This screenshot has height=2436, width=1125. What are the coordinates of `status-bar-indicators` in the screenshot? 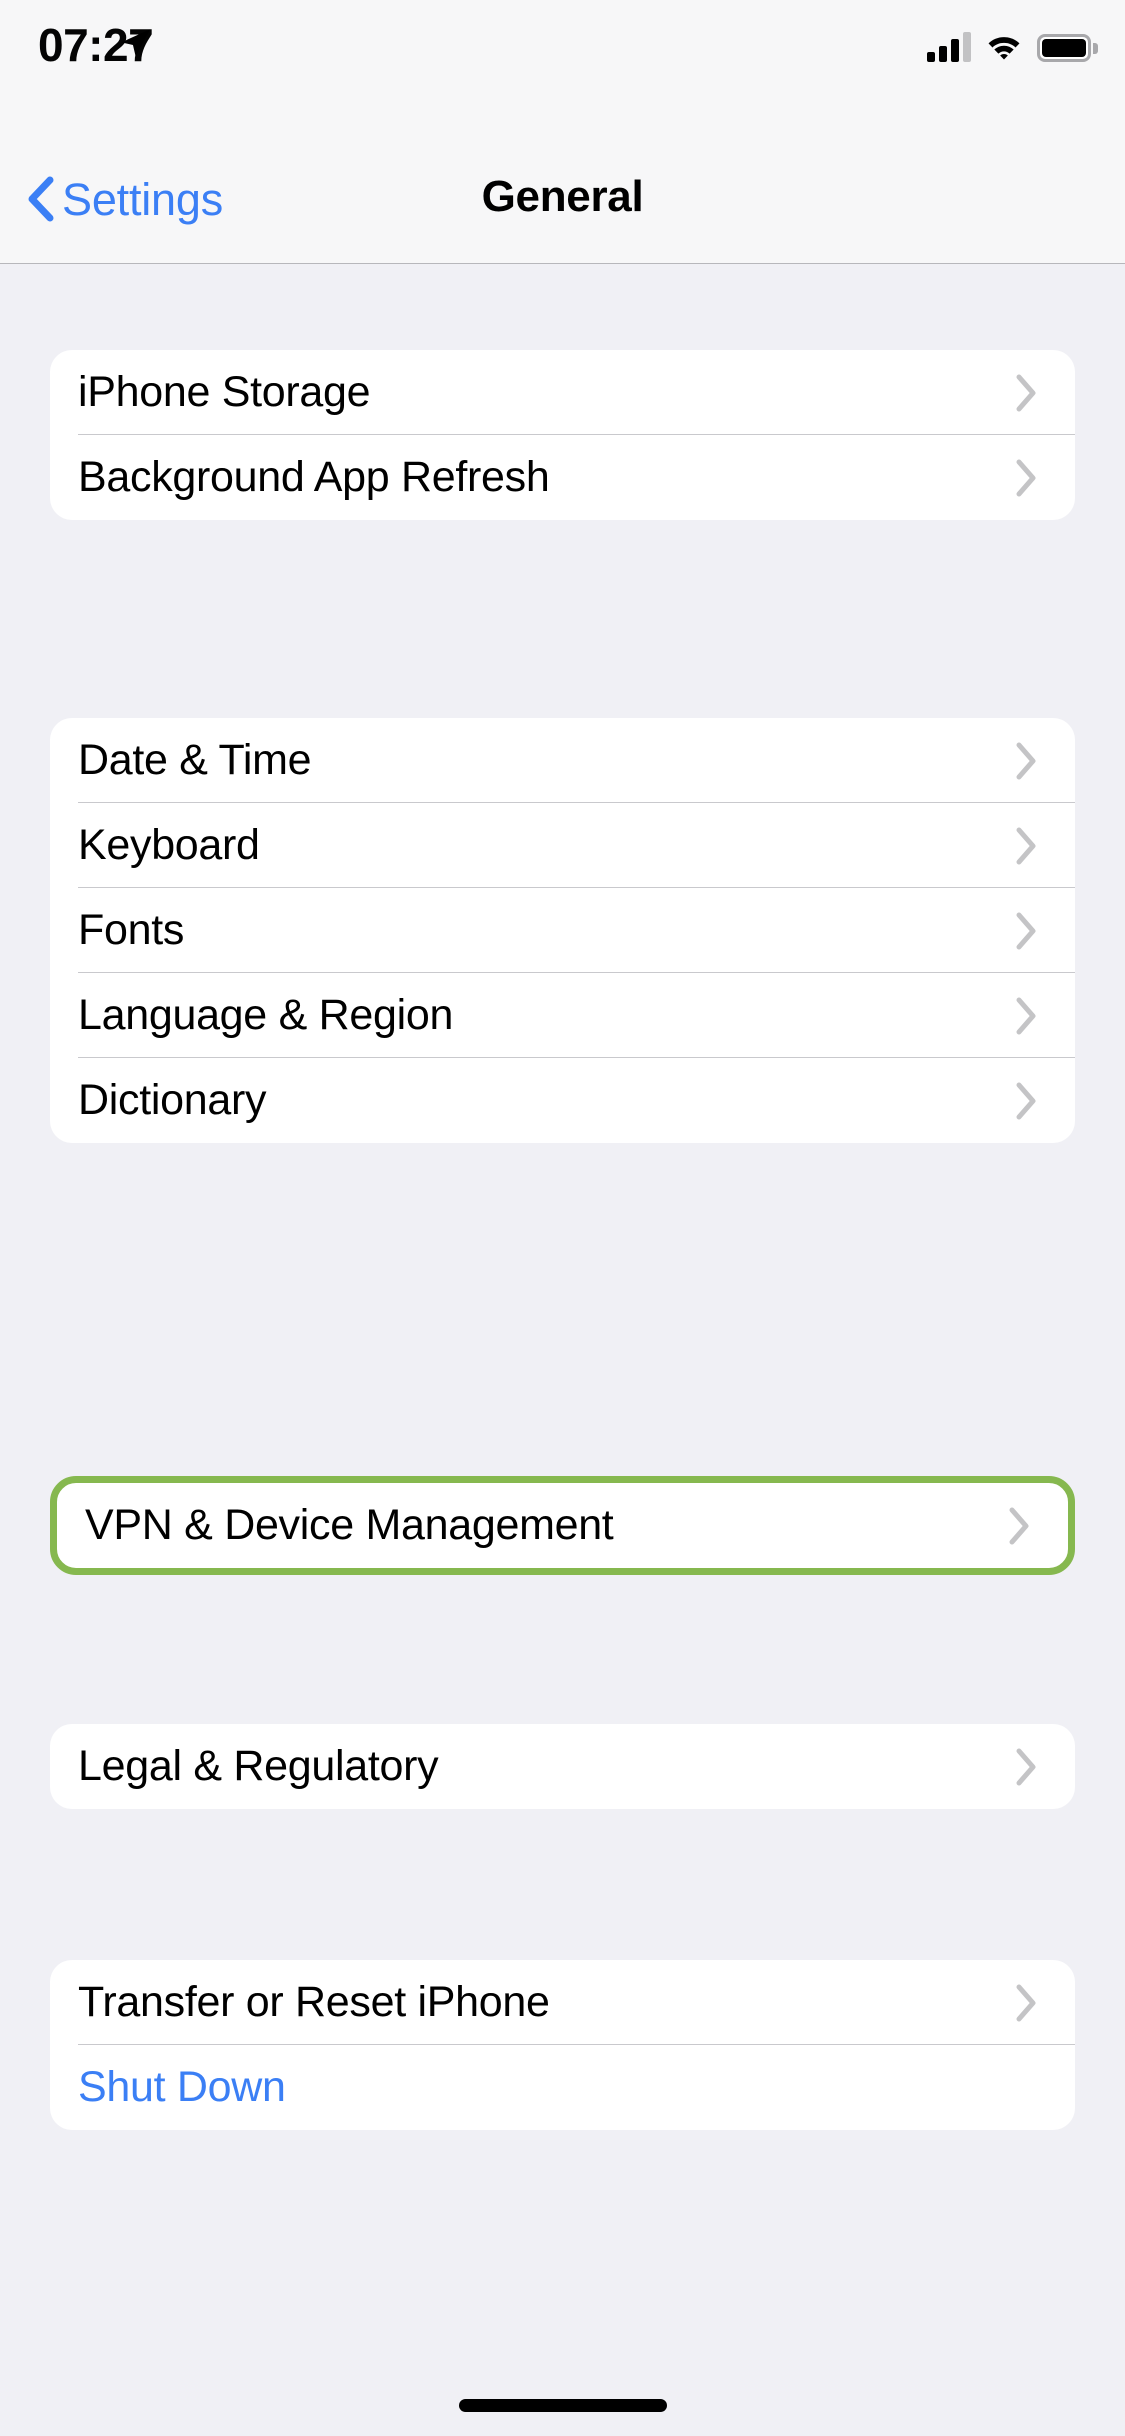 It's located at (1012, 45).